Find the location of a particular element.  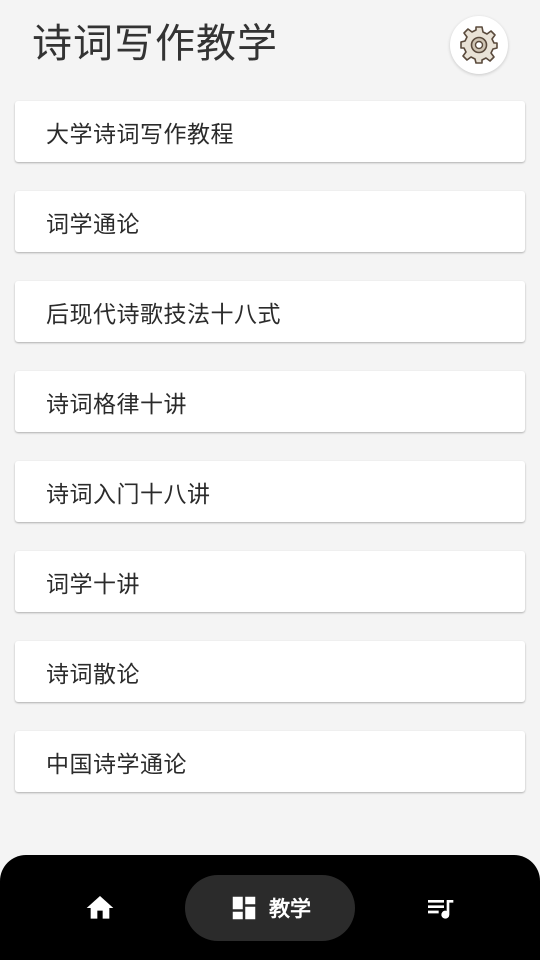

course-item-label: 诗词入门十八讲 is located at coordinates (128, 494).